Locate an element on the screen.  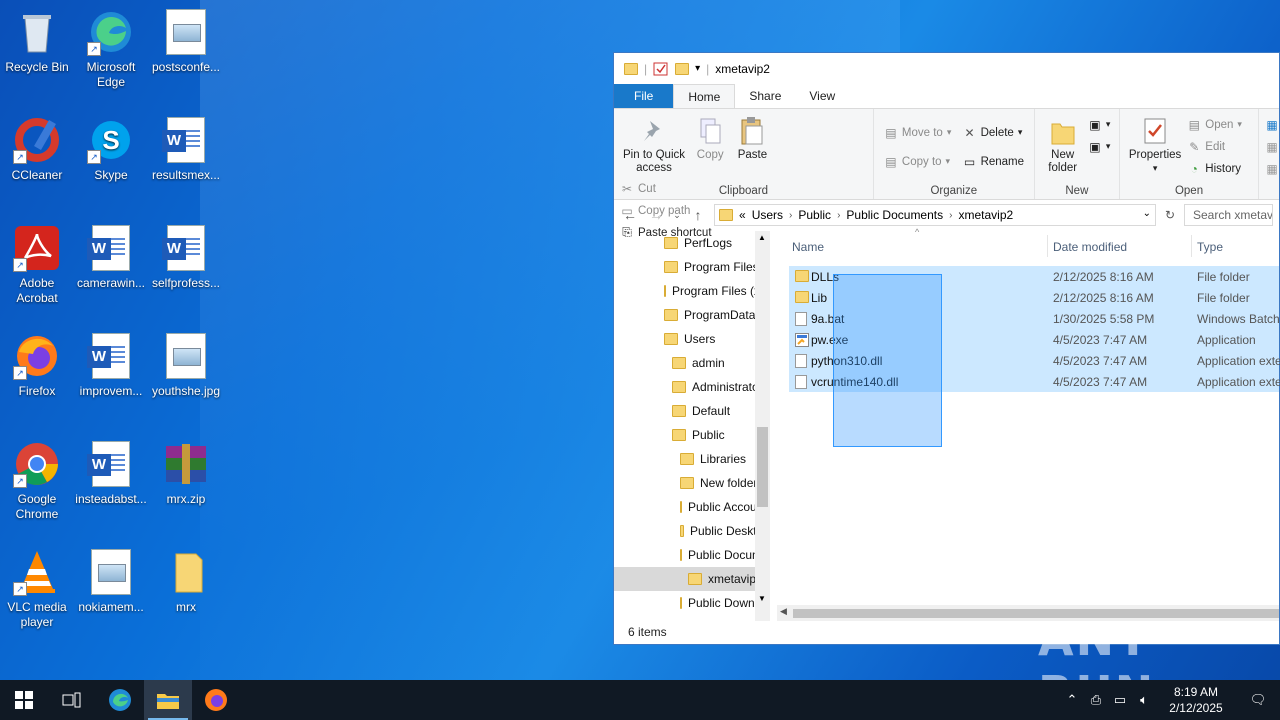
scroll-up-icon: ▲ is located at coordinates (762, 237).